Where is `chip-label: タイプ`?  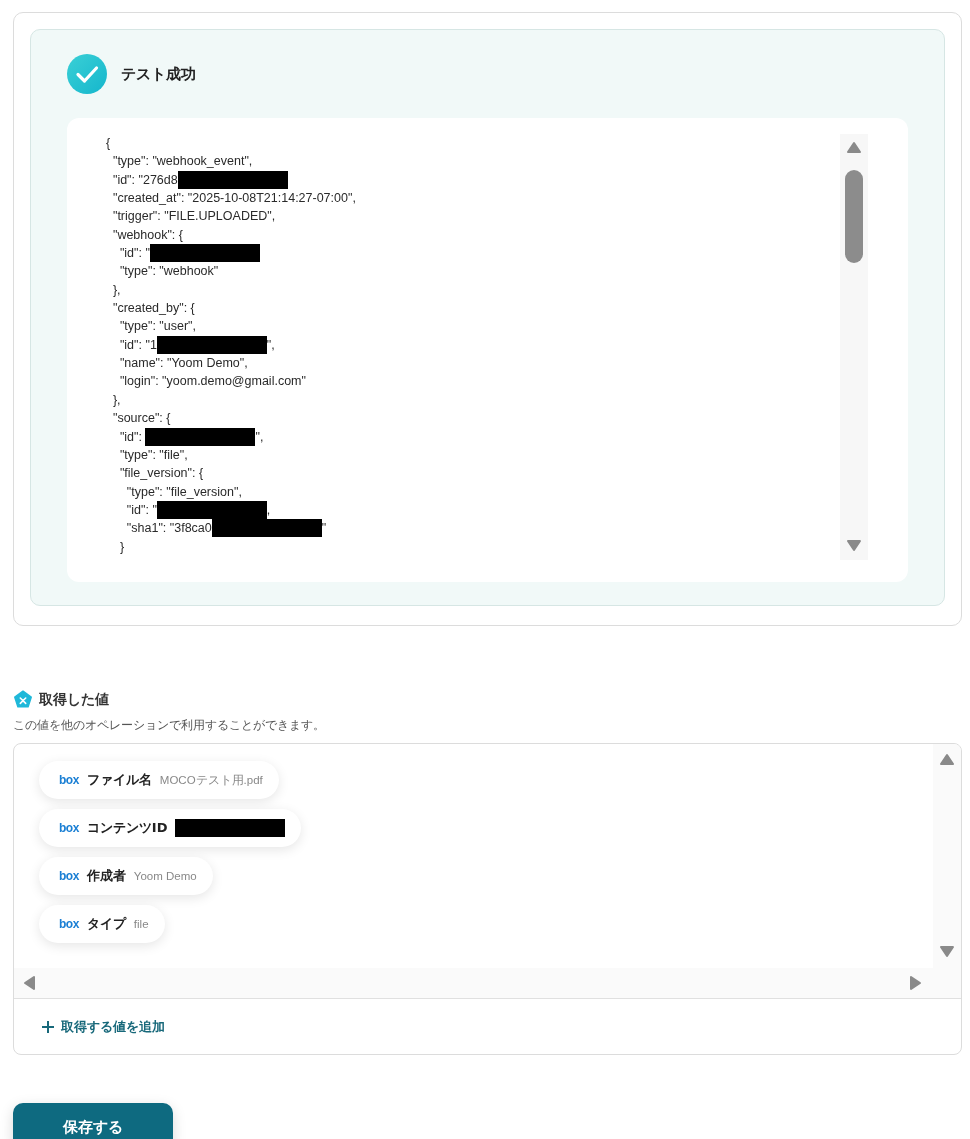 chip-label: タイプ is located at coordinates (106, 924).